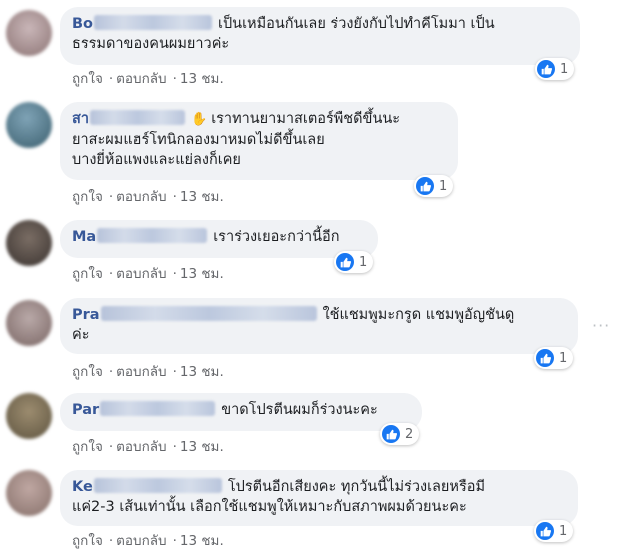 The image size is (618, 551). I want to click on commenter-name: Pra, so click(86, 315).